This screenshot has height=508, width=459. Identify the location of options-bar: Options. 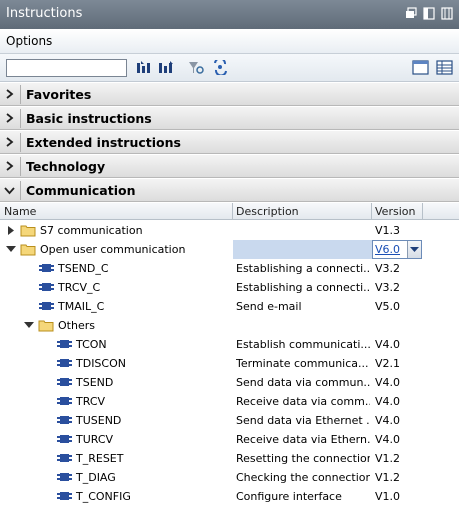
(229, 41).